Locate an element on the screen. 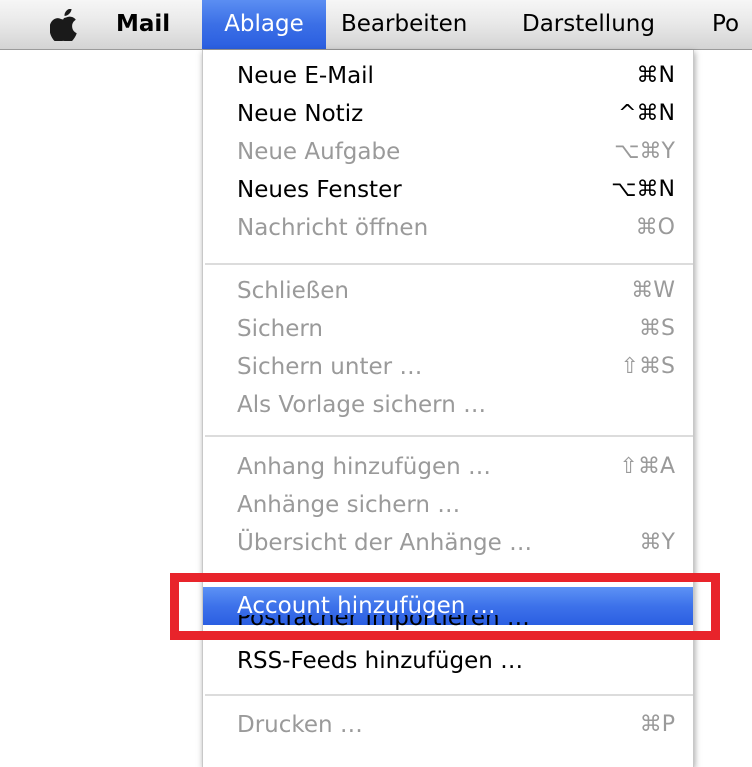 The height and width of the screenshot is (767, 752). menu-item-shortcut: ⇧⌘S is located at coordinates (647, 366).